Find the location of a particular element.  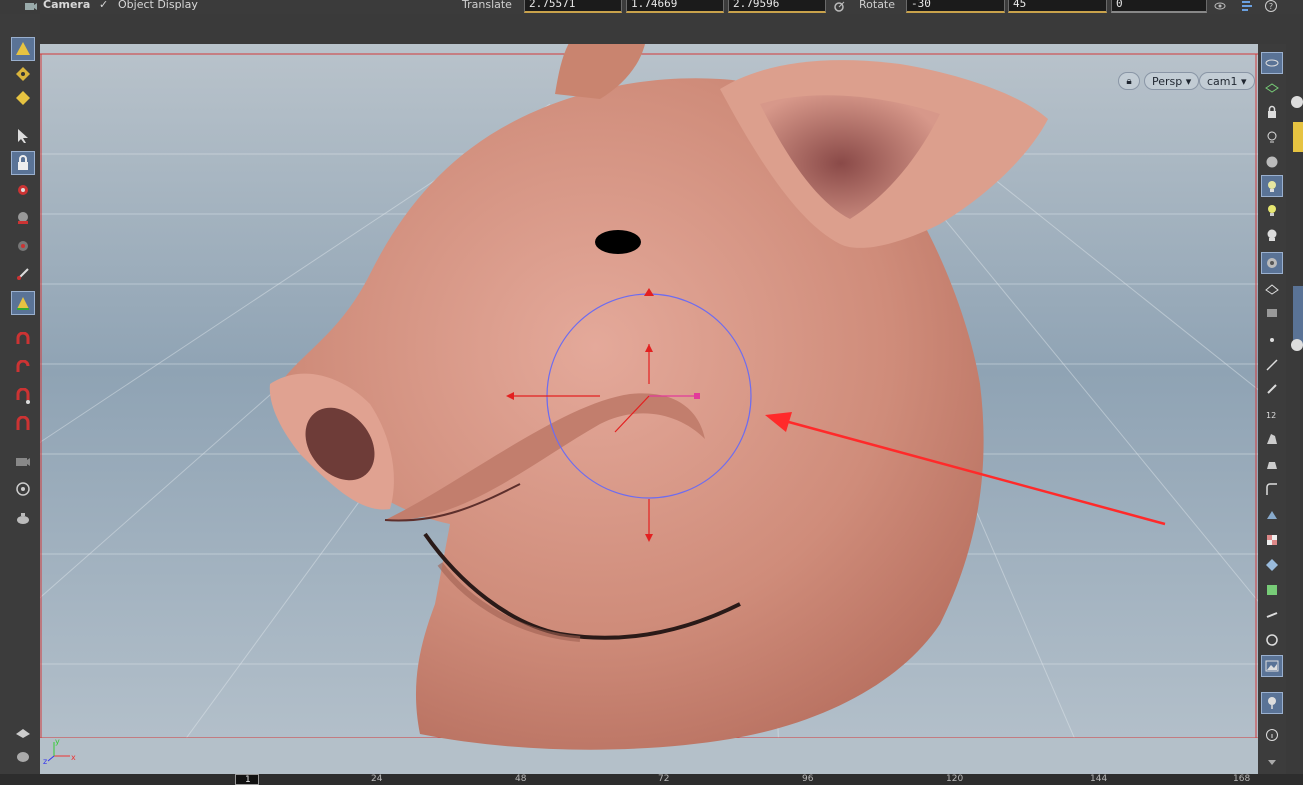

pose-icon is located at coordinates (23, 190).